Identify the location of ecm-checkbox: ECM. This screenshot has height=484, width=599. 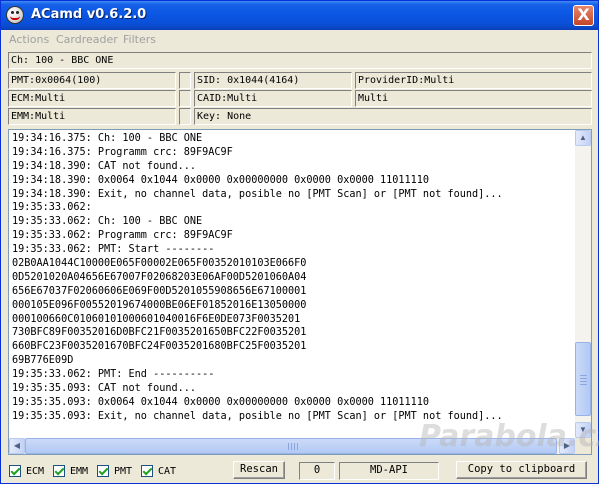
(26, 471).